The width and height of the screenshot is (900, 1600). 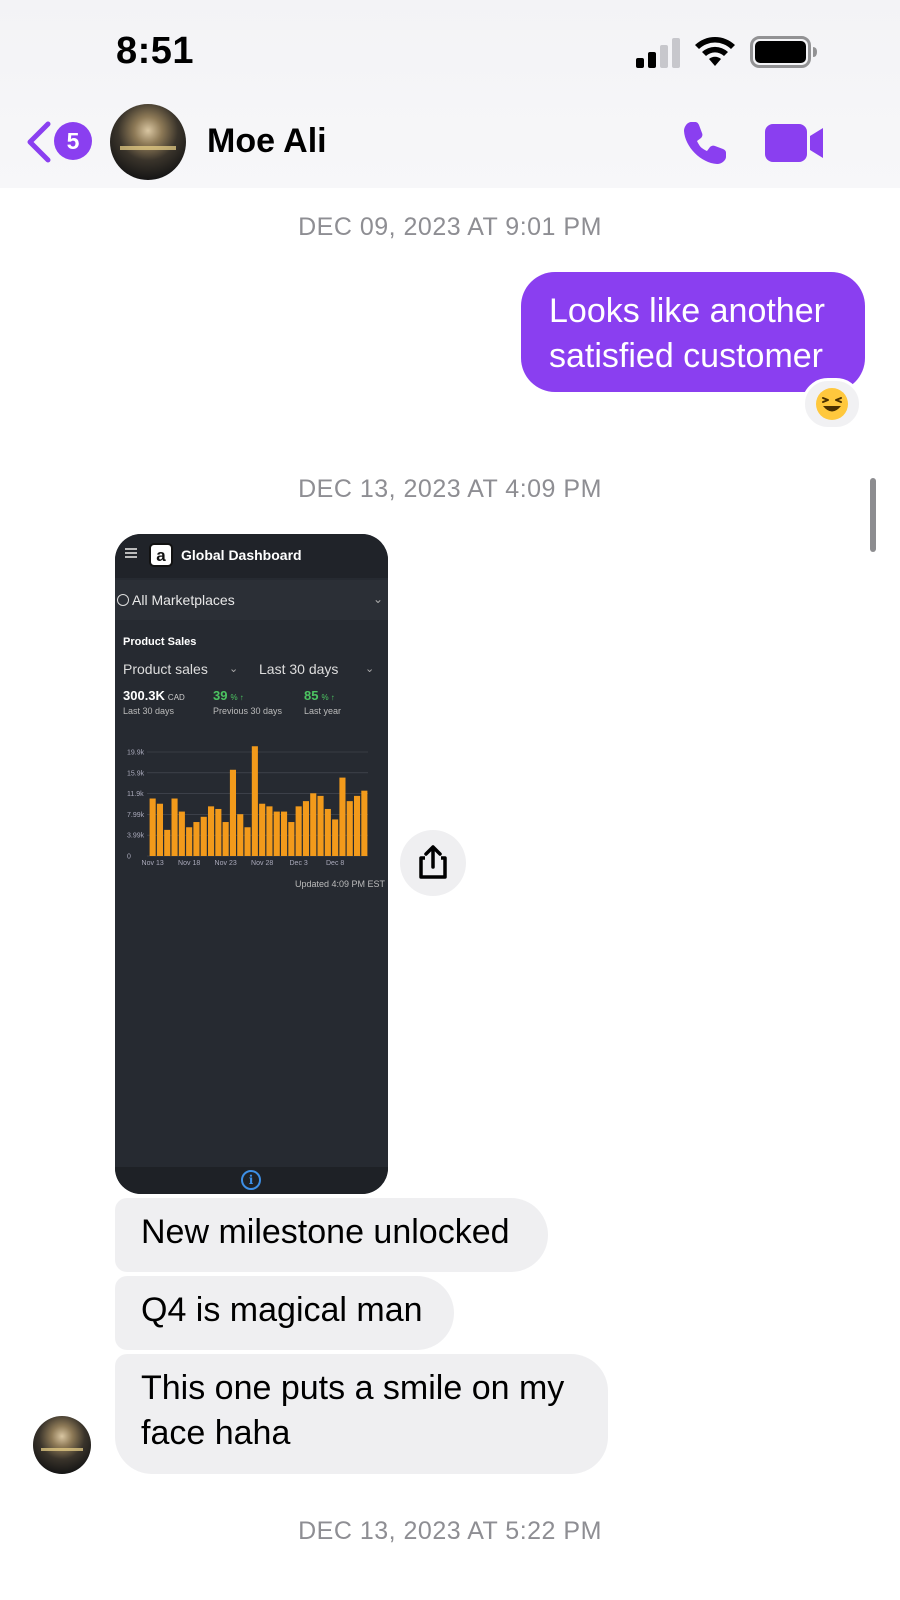 I want to click on incoming-message-bubble: Q4 is magical man, so click(x=284, y=1313).